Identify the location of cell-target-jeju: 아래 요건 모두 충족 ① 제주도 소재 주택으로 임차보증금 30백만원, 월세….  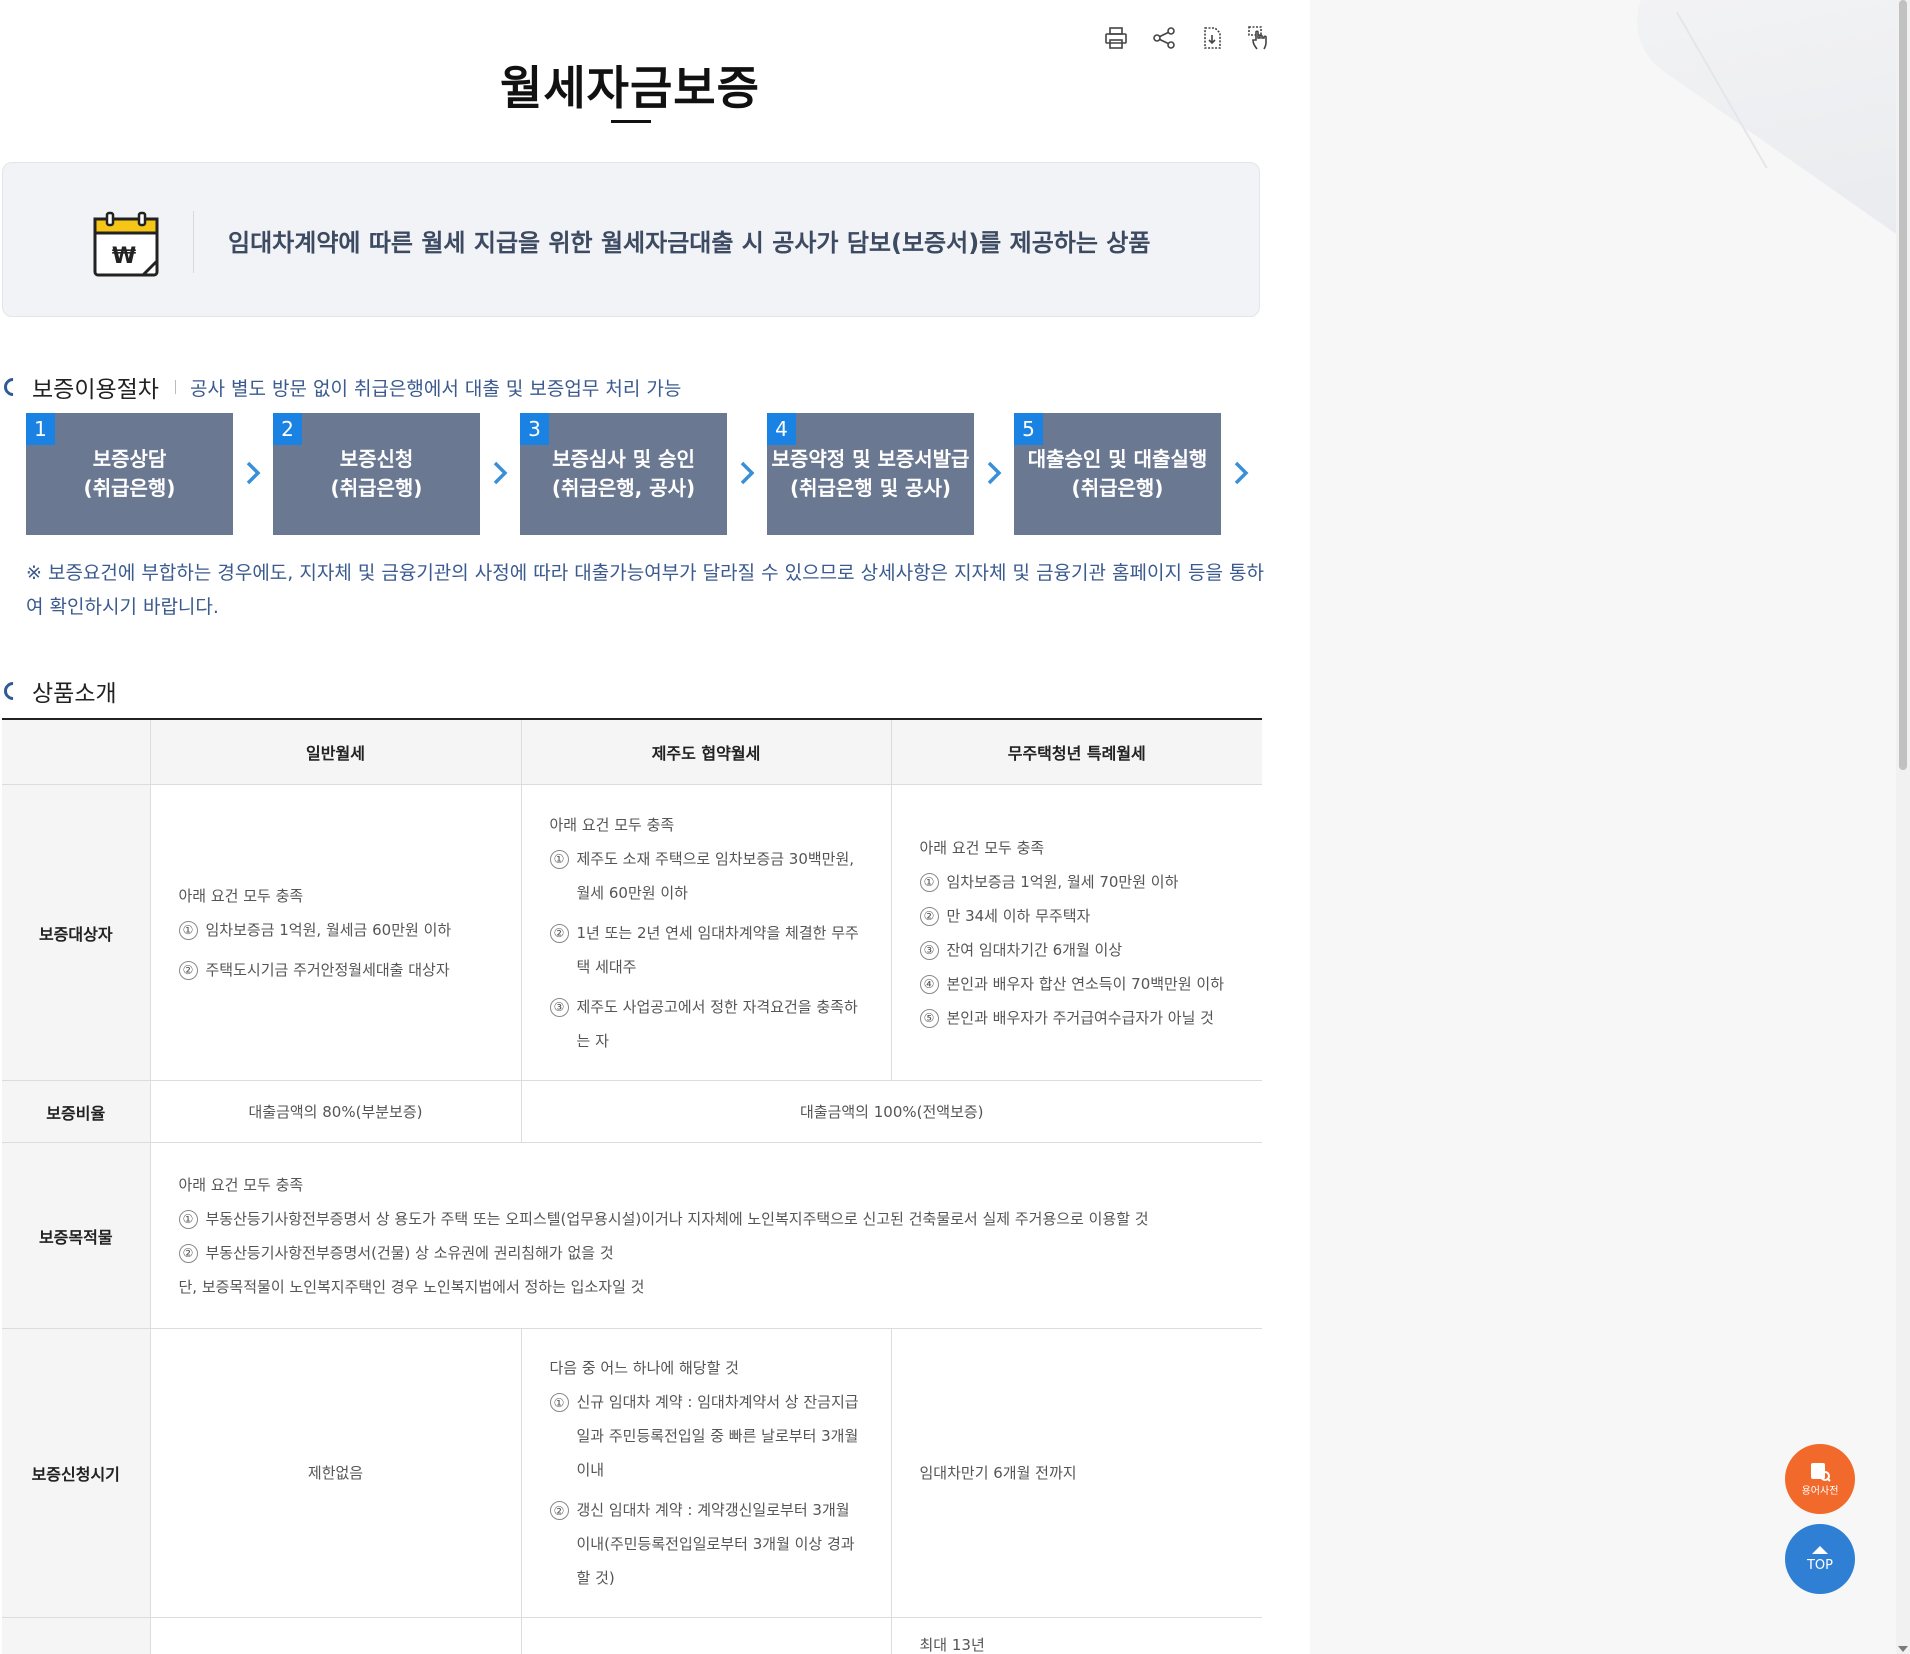
(705, 932).